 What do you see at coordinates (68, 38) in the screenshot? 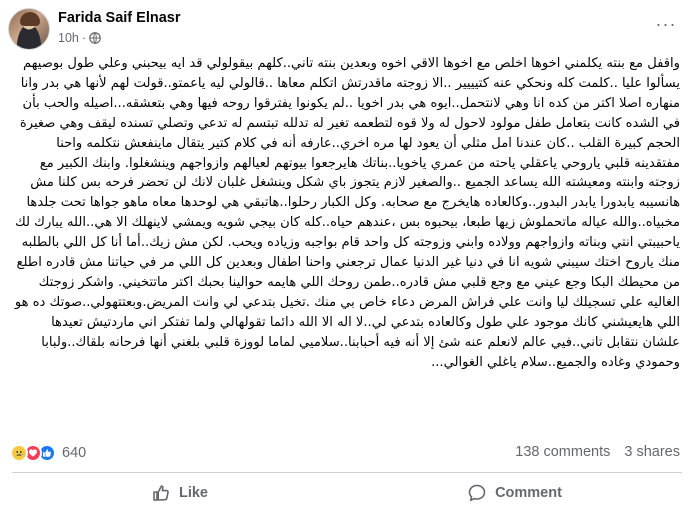
I see `post-time: 10h` at bounding box center [68, 38].